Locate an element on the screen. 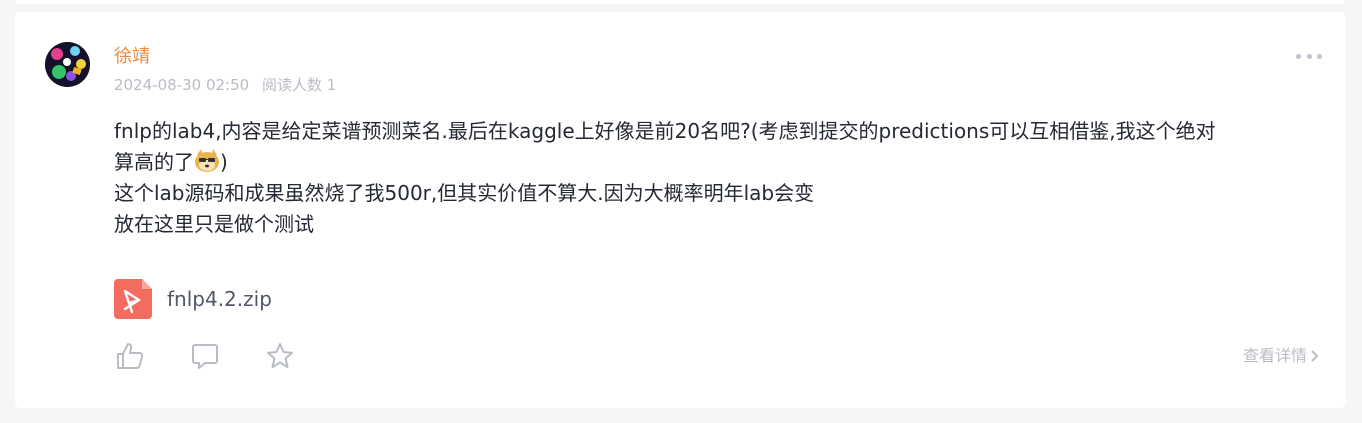  pdf-file-icon is located at coordinates (133, 299).